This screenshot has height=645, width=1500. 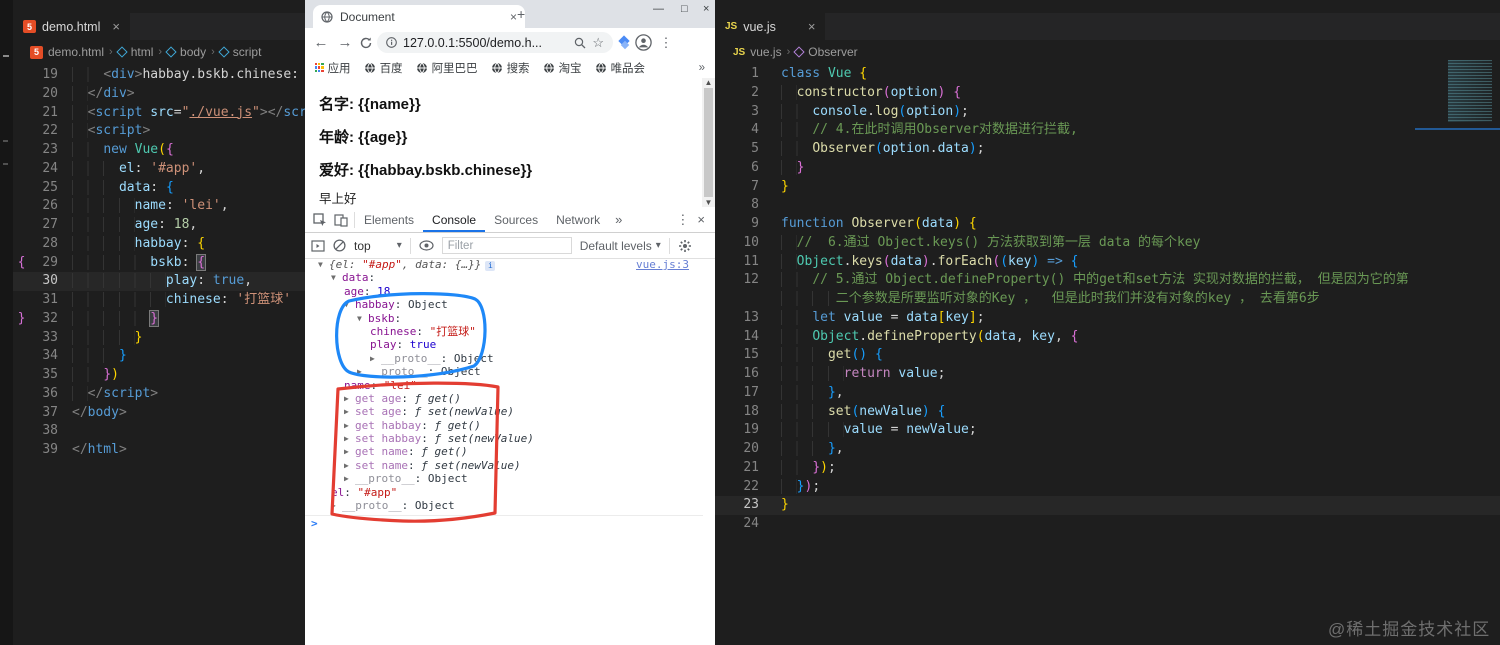 What do you see at coordinates (1470, 91) in the screenshot?
I see `minimap` at bounding box center [1470, 91].